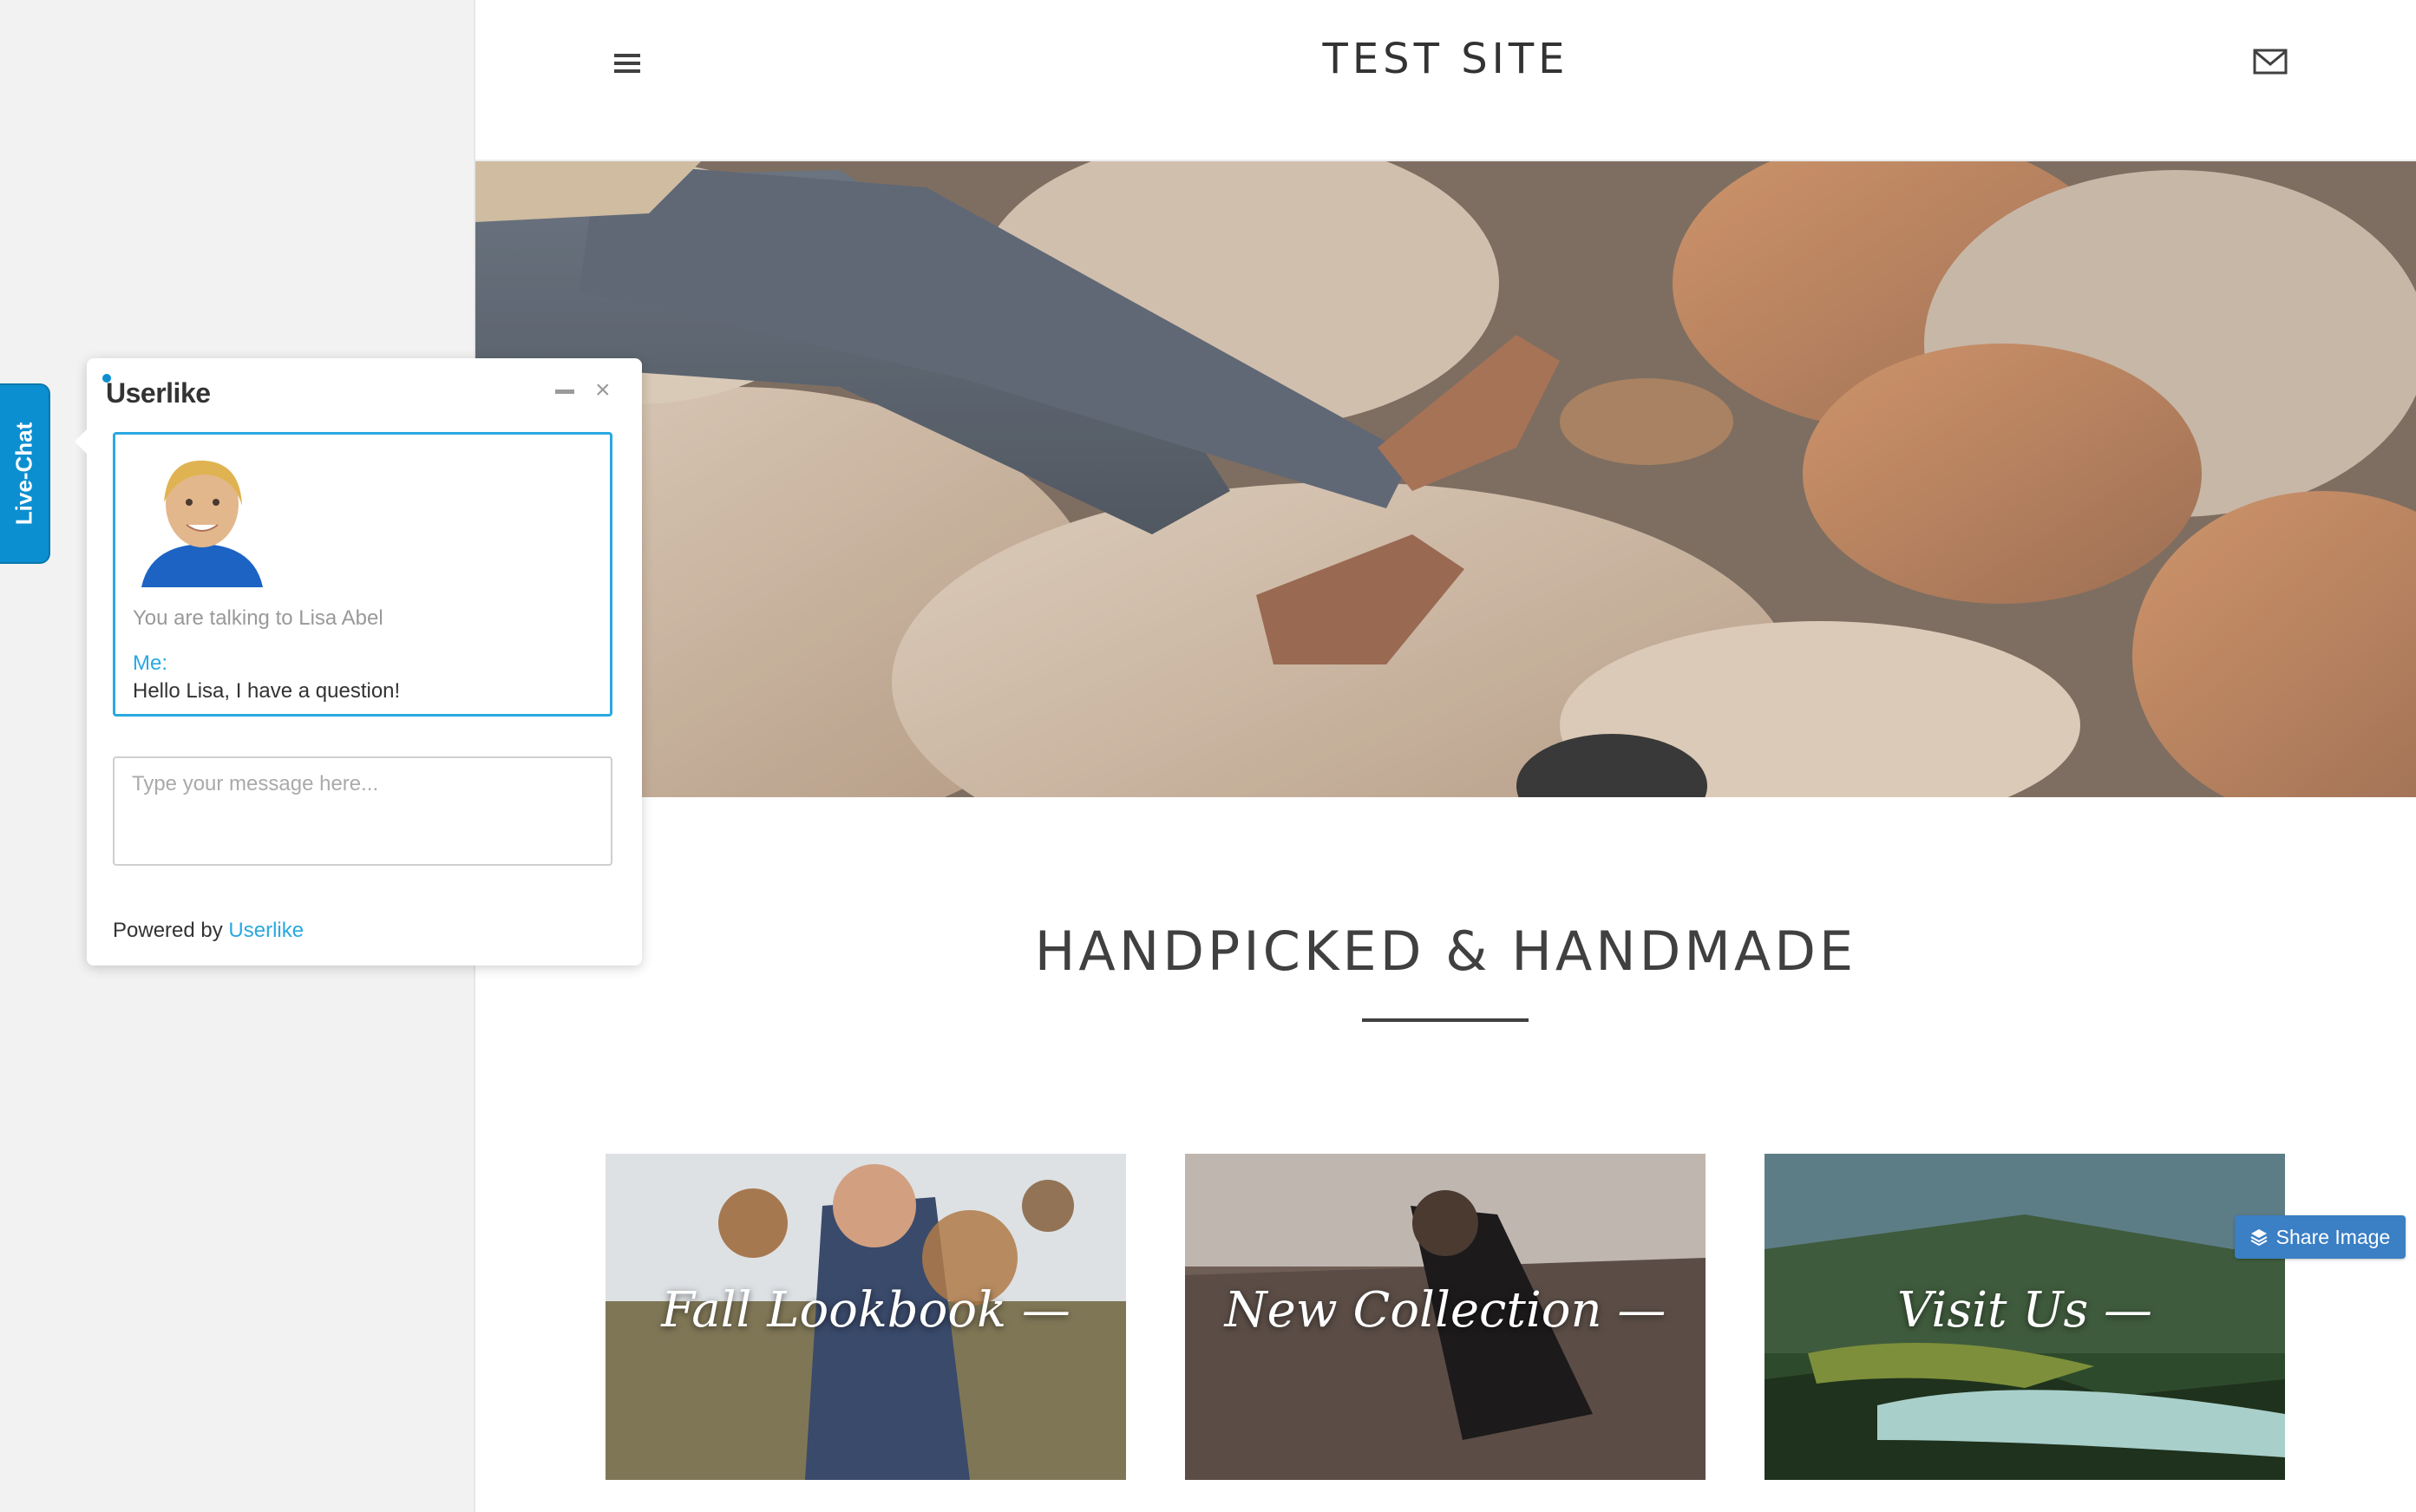 The width and height of the screenshot is (2416, 1512). What do you see at coordinates (2259, 1237) in the screenshot?
I see `layers-icon` at bounding box center [2259, 1237].